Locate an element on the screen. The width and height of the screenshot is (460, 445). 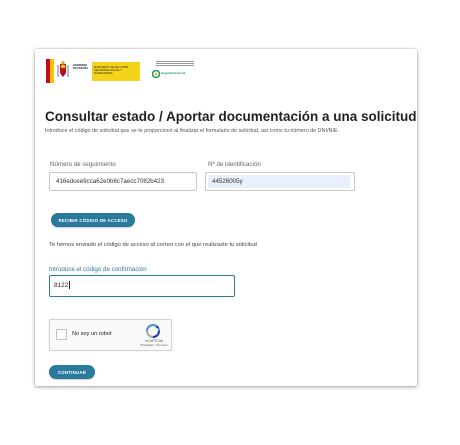
government-label: GOBIERNO DE ESPAÑA is located at coordinates (80, 67).